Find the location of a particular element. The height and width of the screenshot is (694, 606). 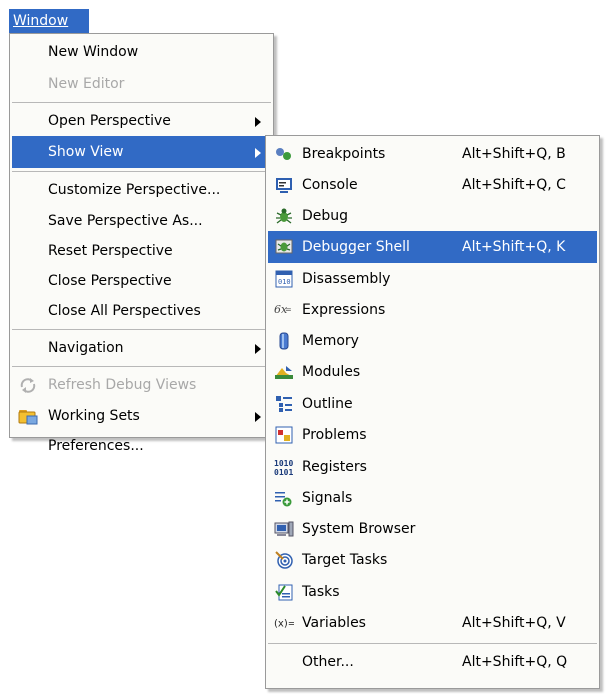

problems-icon is located at coordinates (284, 435).